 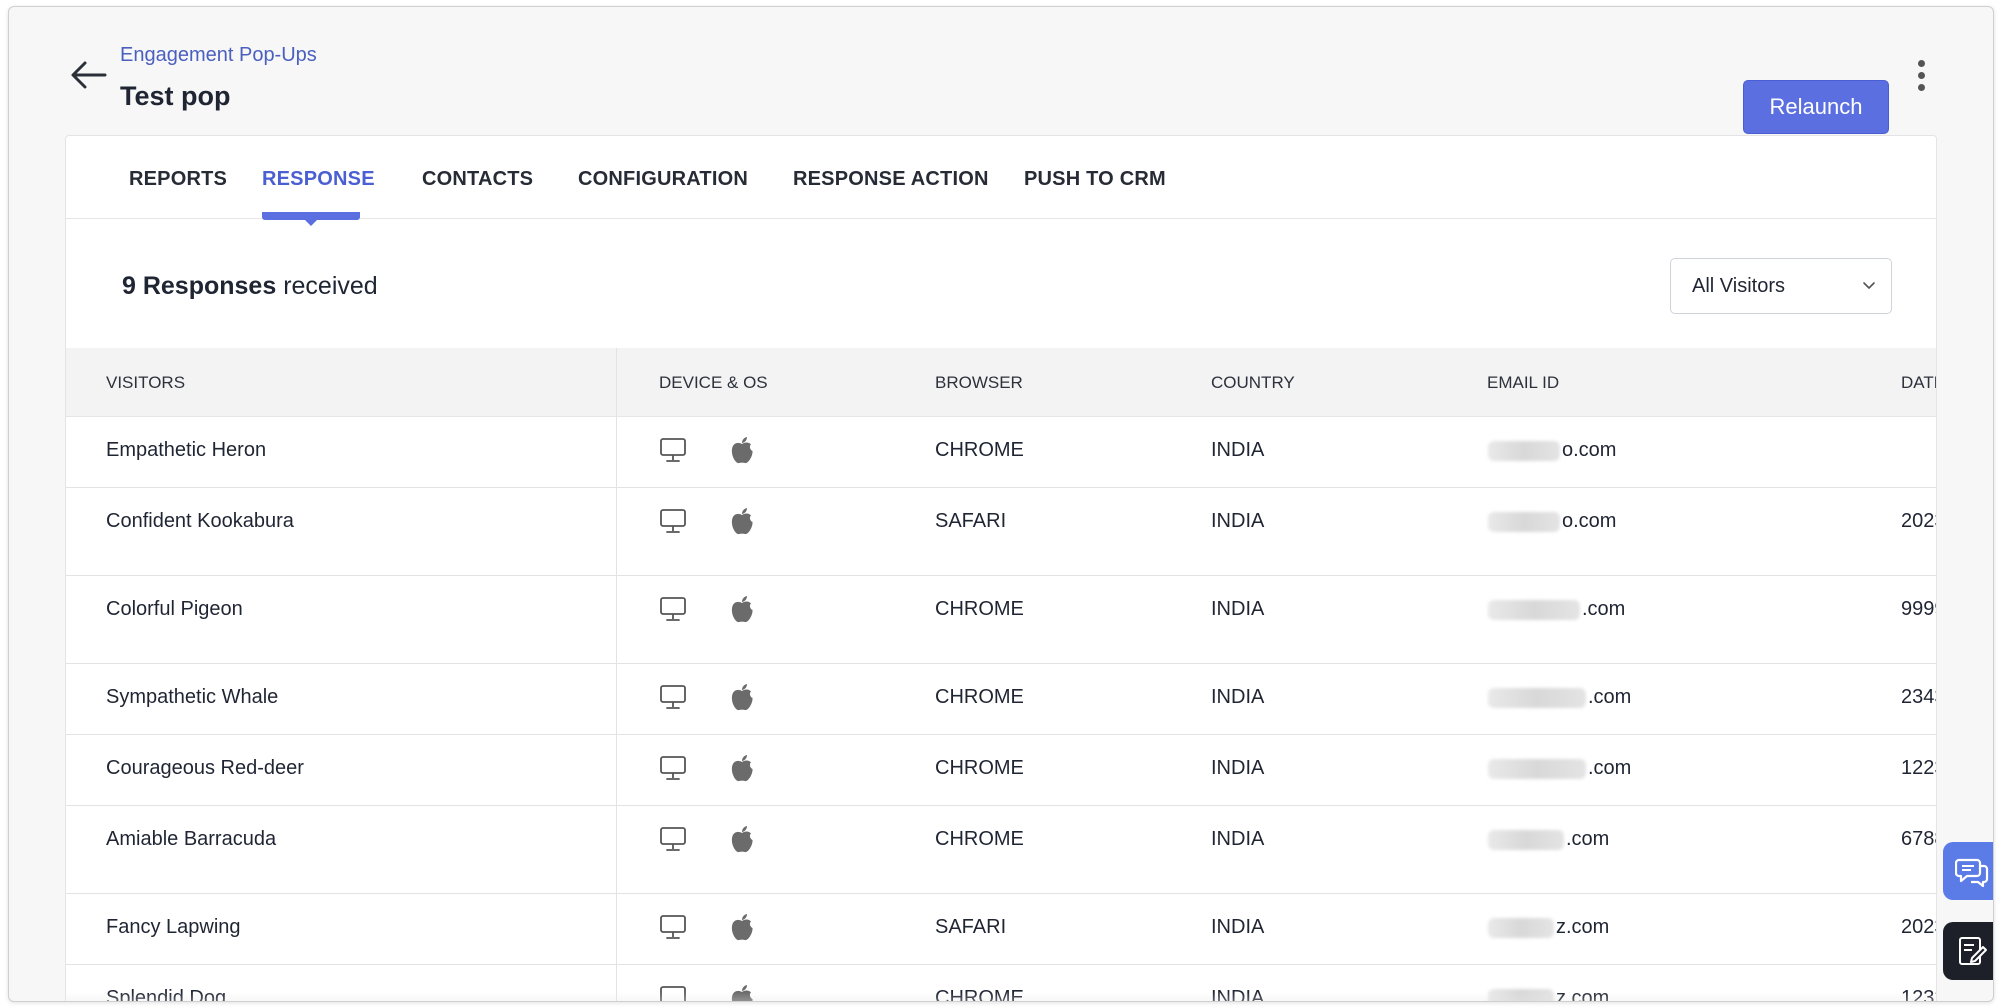 What do you see at coordinates (1738, 286) in the screenshot?
I see `visitor-filter-value: All Visitors` at bounding box center [1738, 286].